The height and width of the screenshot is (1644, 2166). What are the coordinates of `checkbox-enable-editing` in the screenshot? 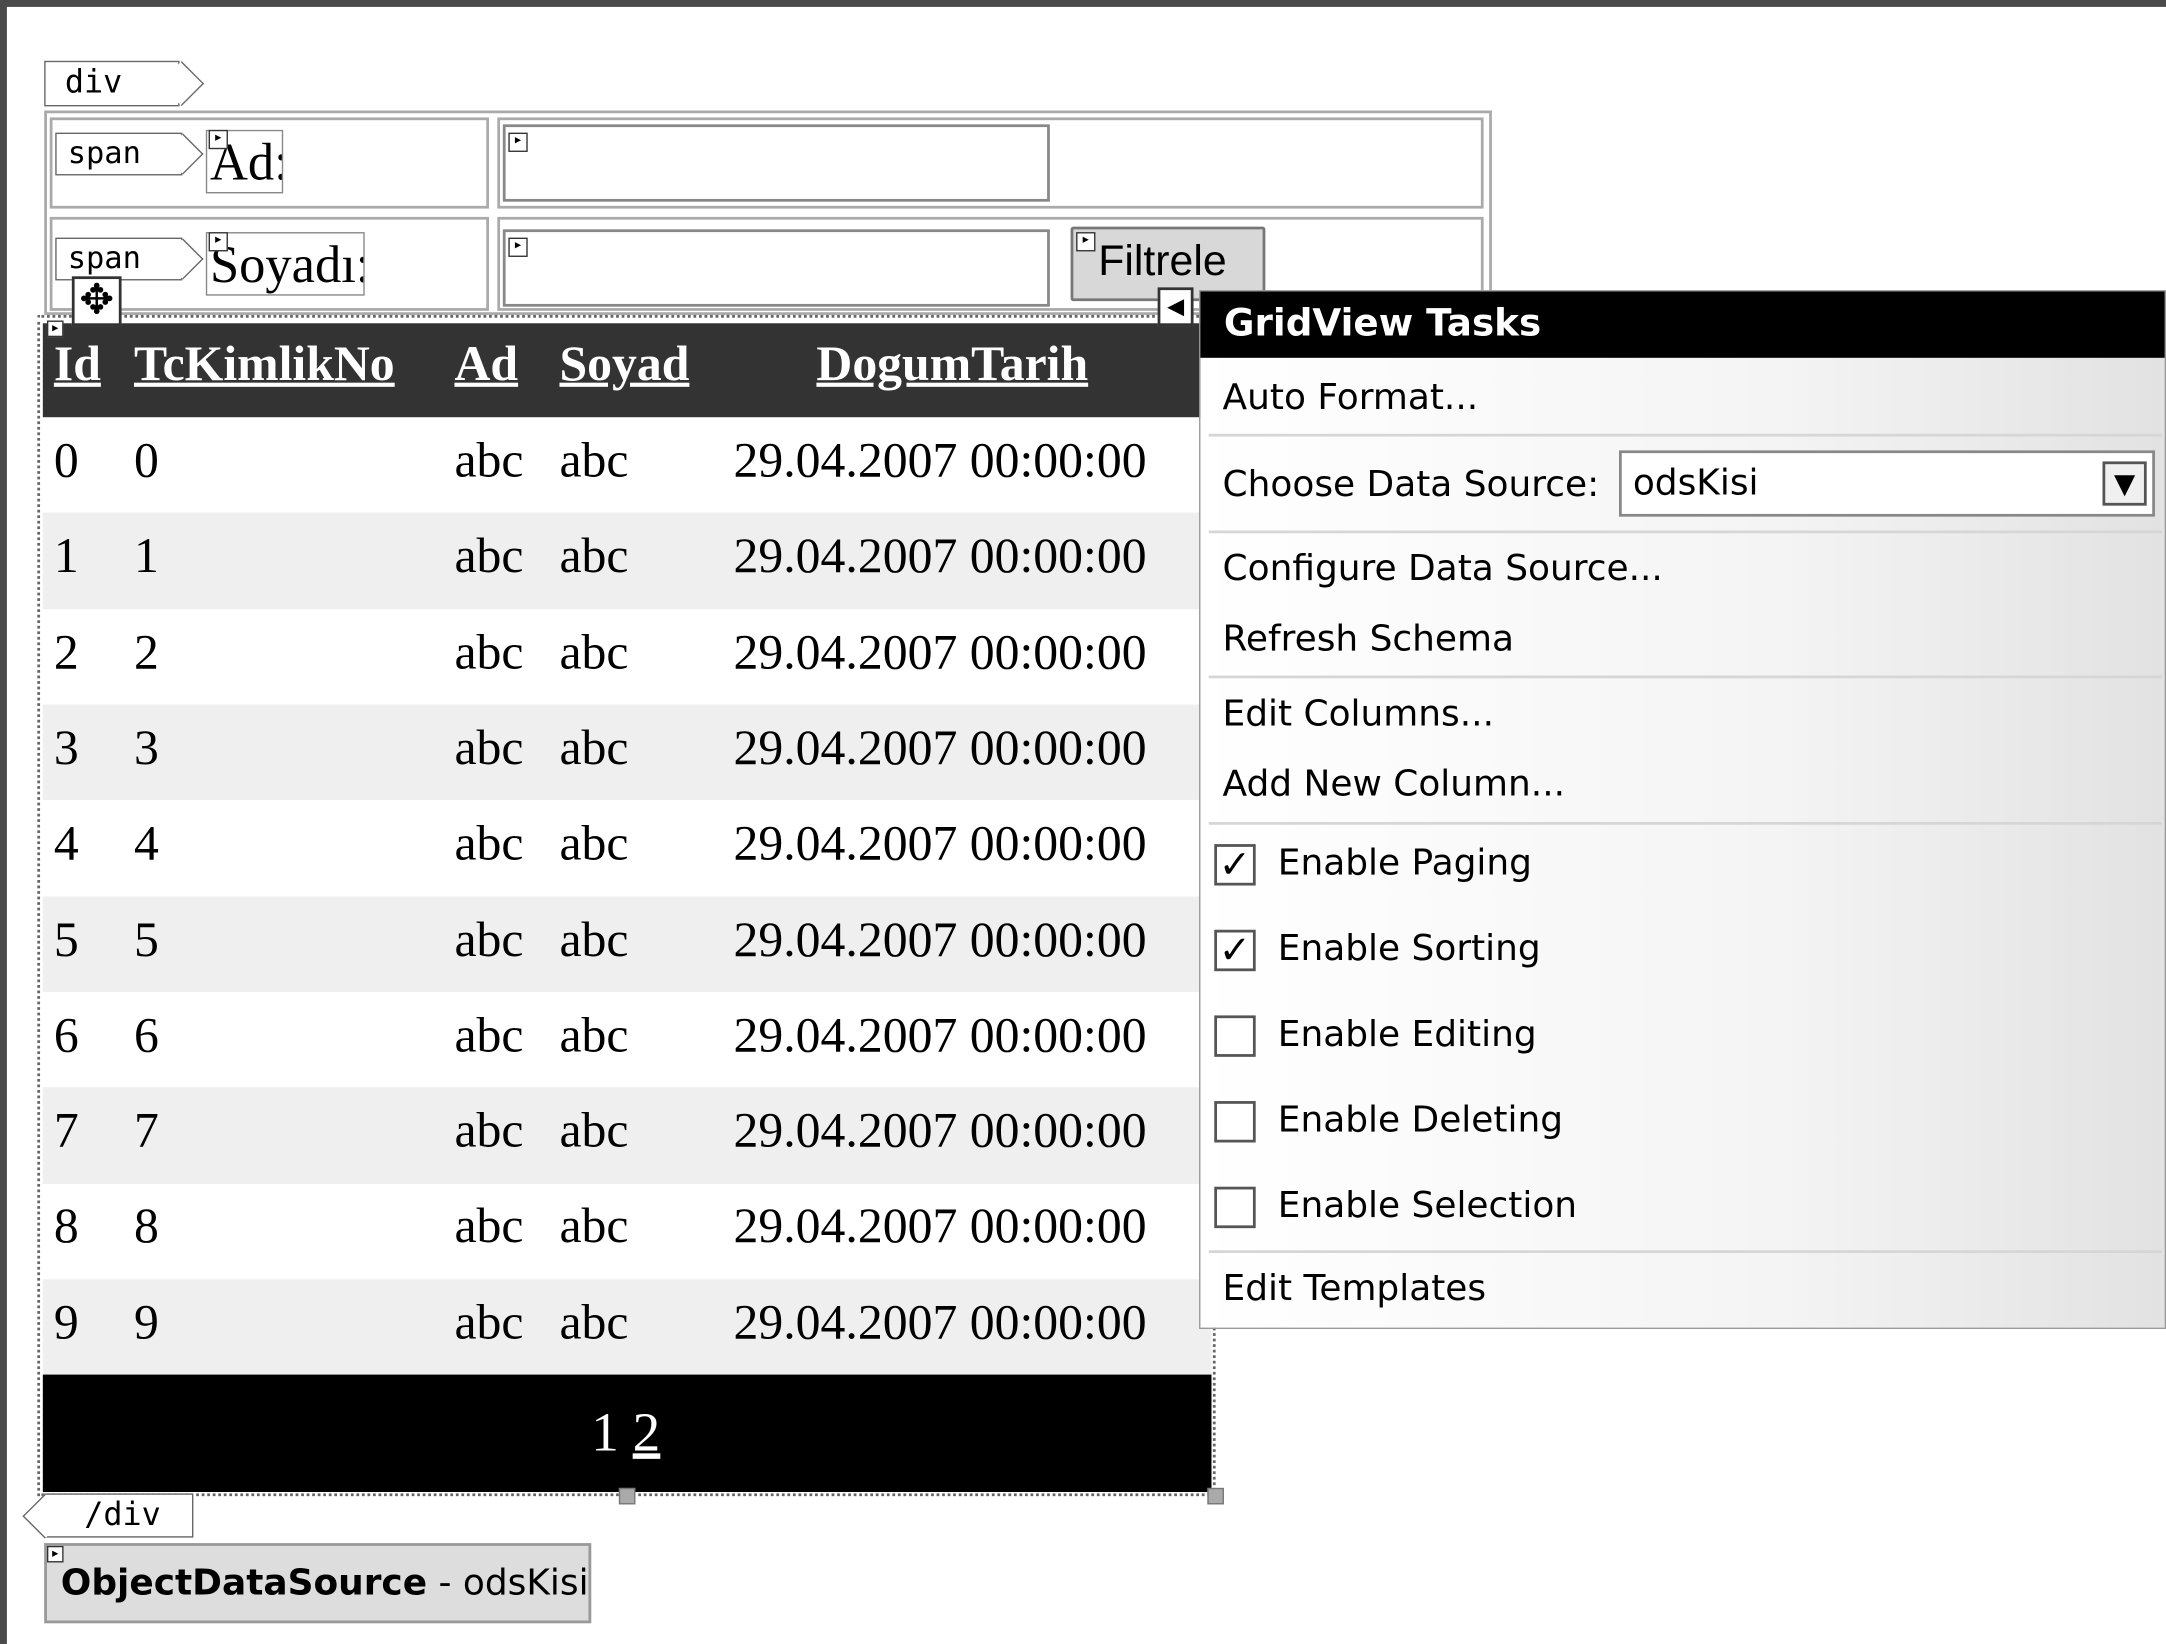 It's located at (1235, 1036).